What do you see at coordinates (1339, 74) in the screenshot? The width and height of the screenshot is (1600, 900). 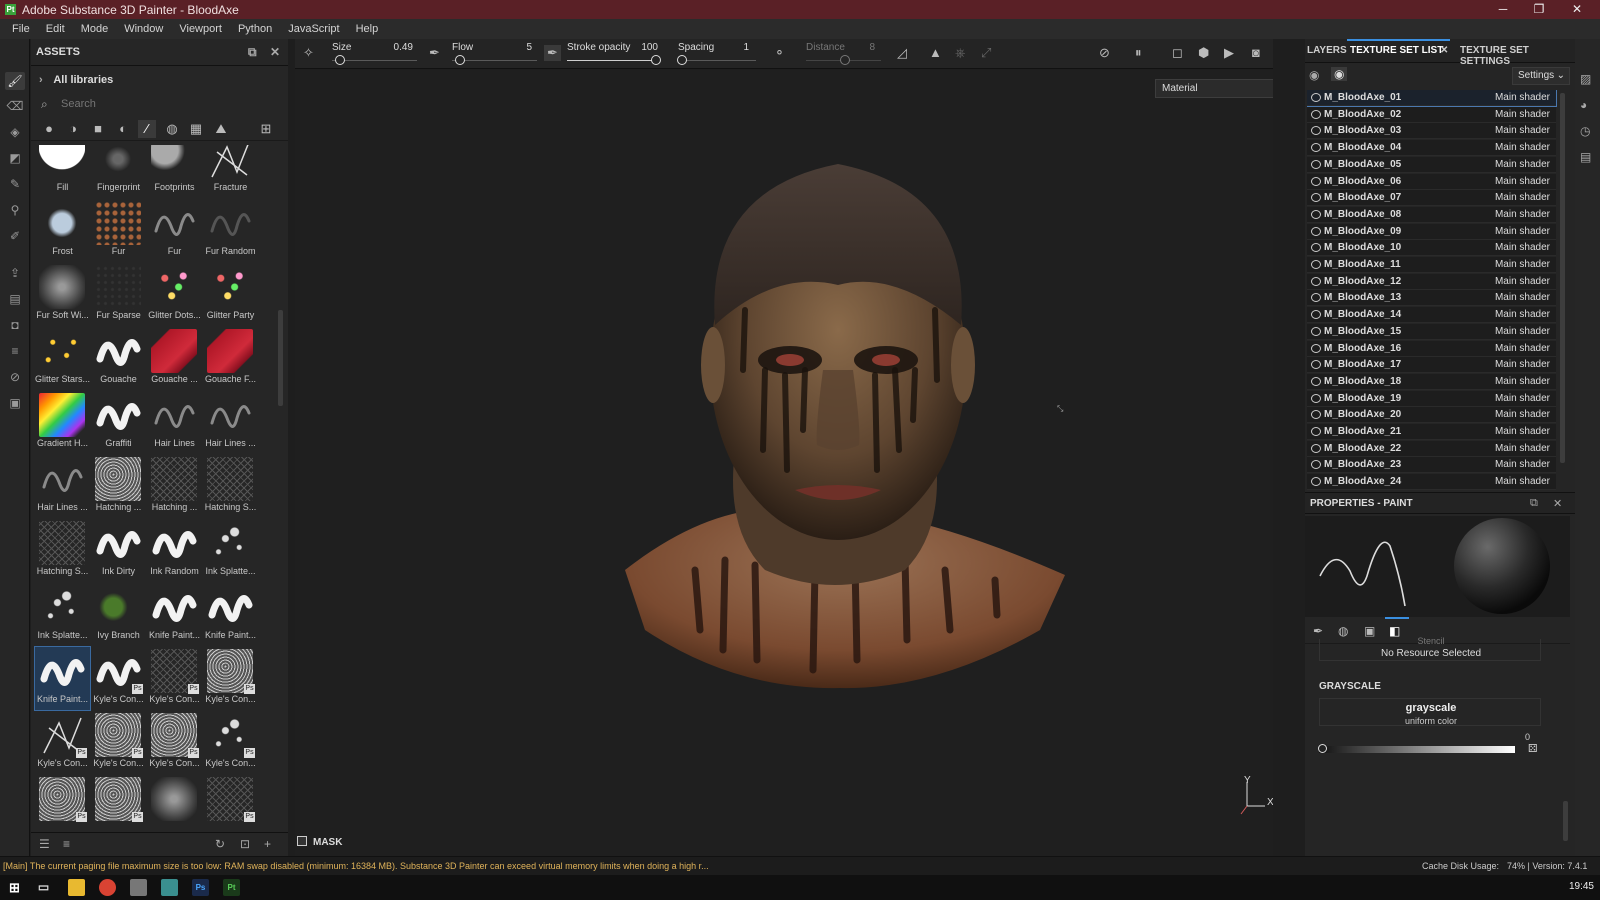 I see `solo-icon: ◉` at bounding box center [1339, 74].